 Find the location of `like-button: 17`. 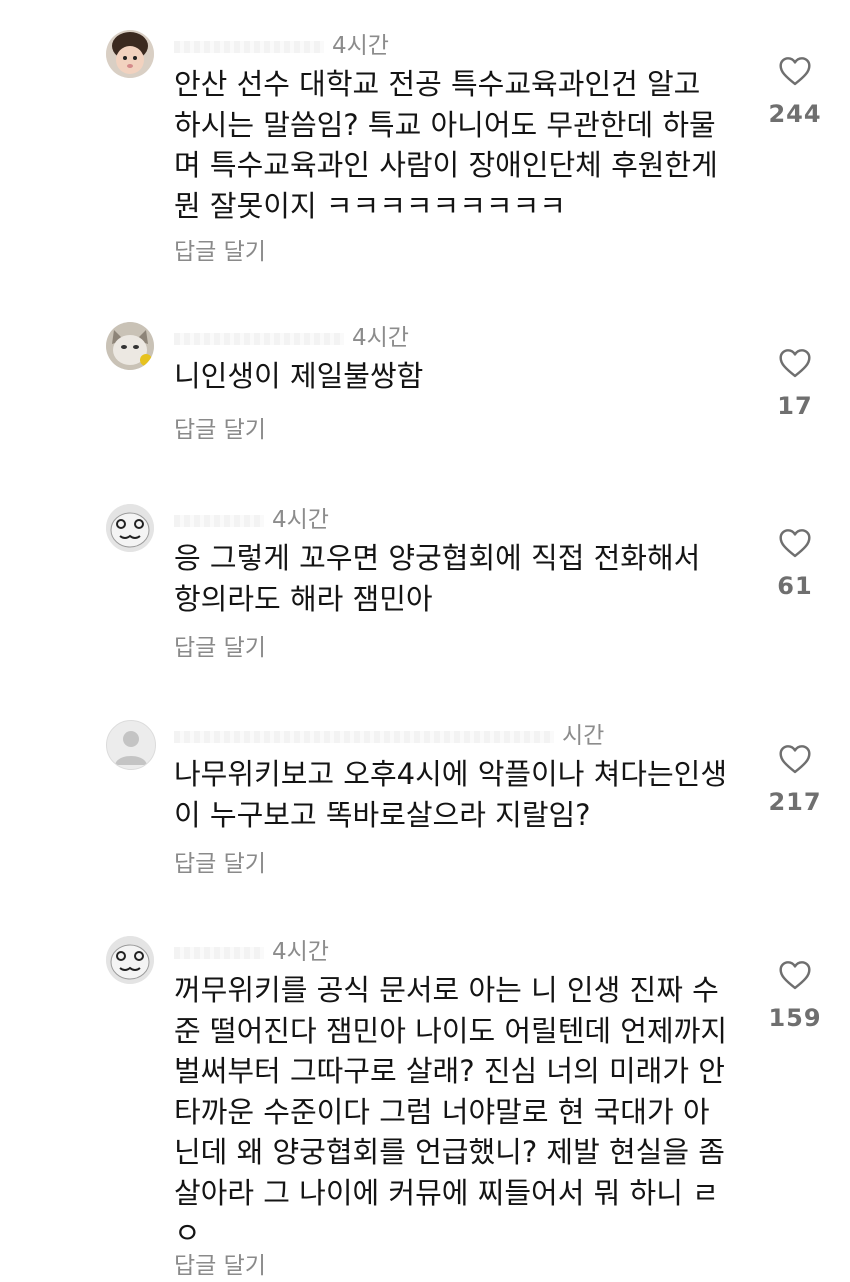

like-button: 17 is located at coordinates (795, 384).